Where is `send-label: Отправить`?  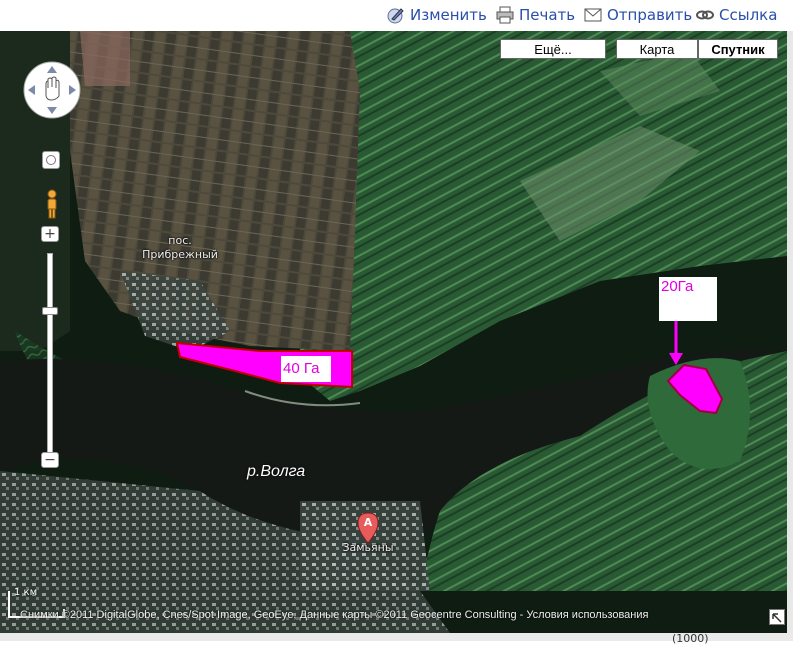 send-label: Отправить is located at coordinates (650, 15).